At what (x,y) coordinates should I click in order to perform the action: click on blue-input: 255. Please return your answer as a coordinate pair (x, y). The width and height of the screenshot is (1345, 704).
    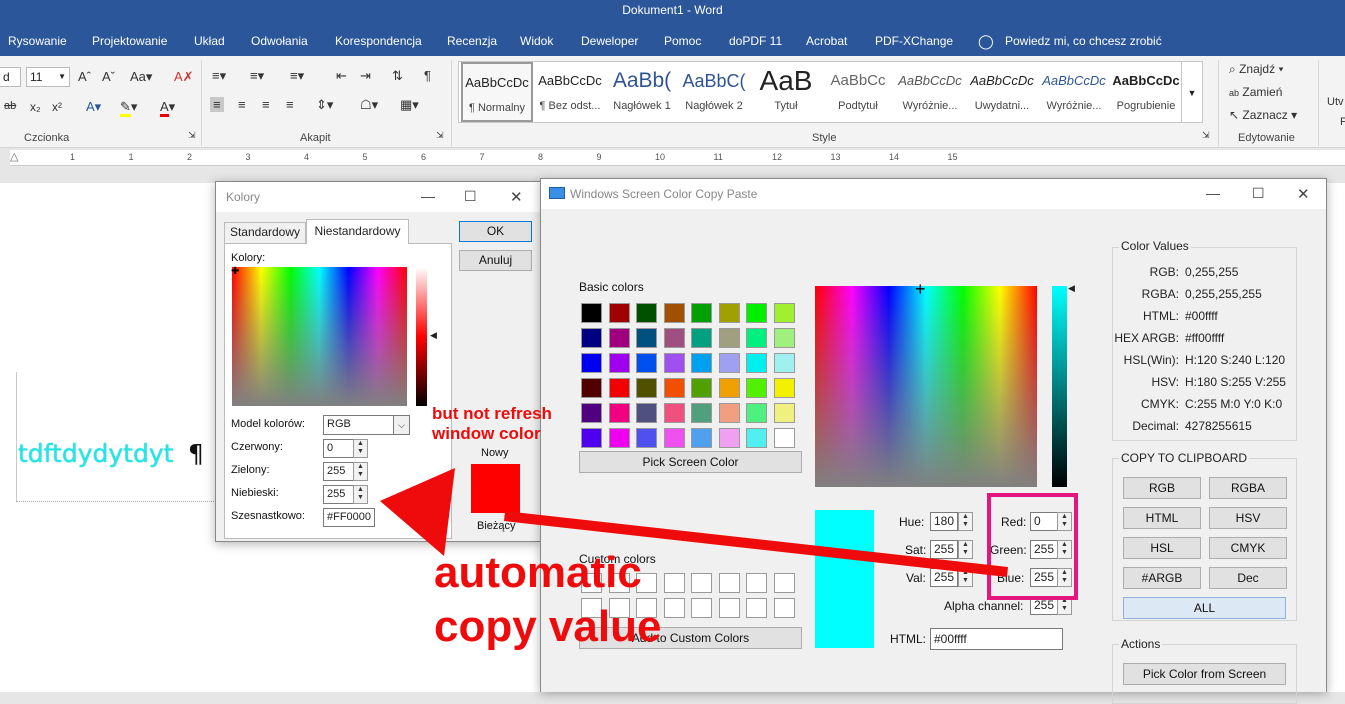
    Looking at the image, I should click on (338, 494).